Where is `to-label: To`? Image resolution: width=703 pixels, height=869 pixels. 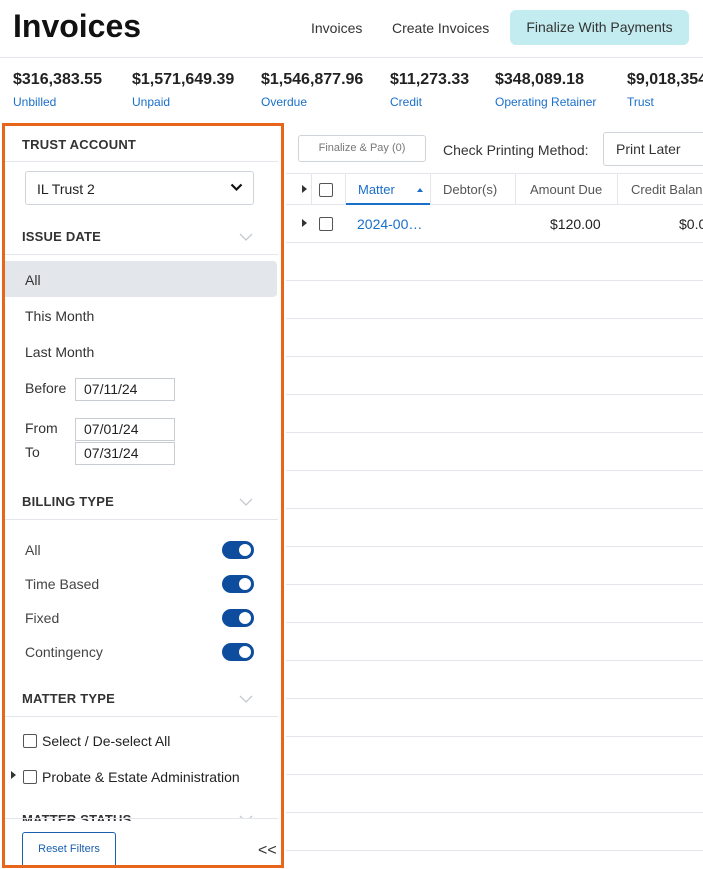
to-label: To is located at coordinates (32, 452).